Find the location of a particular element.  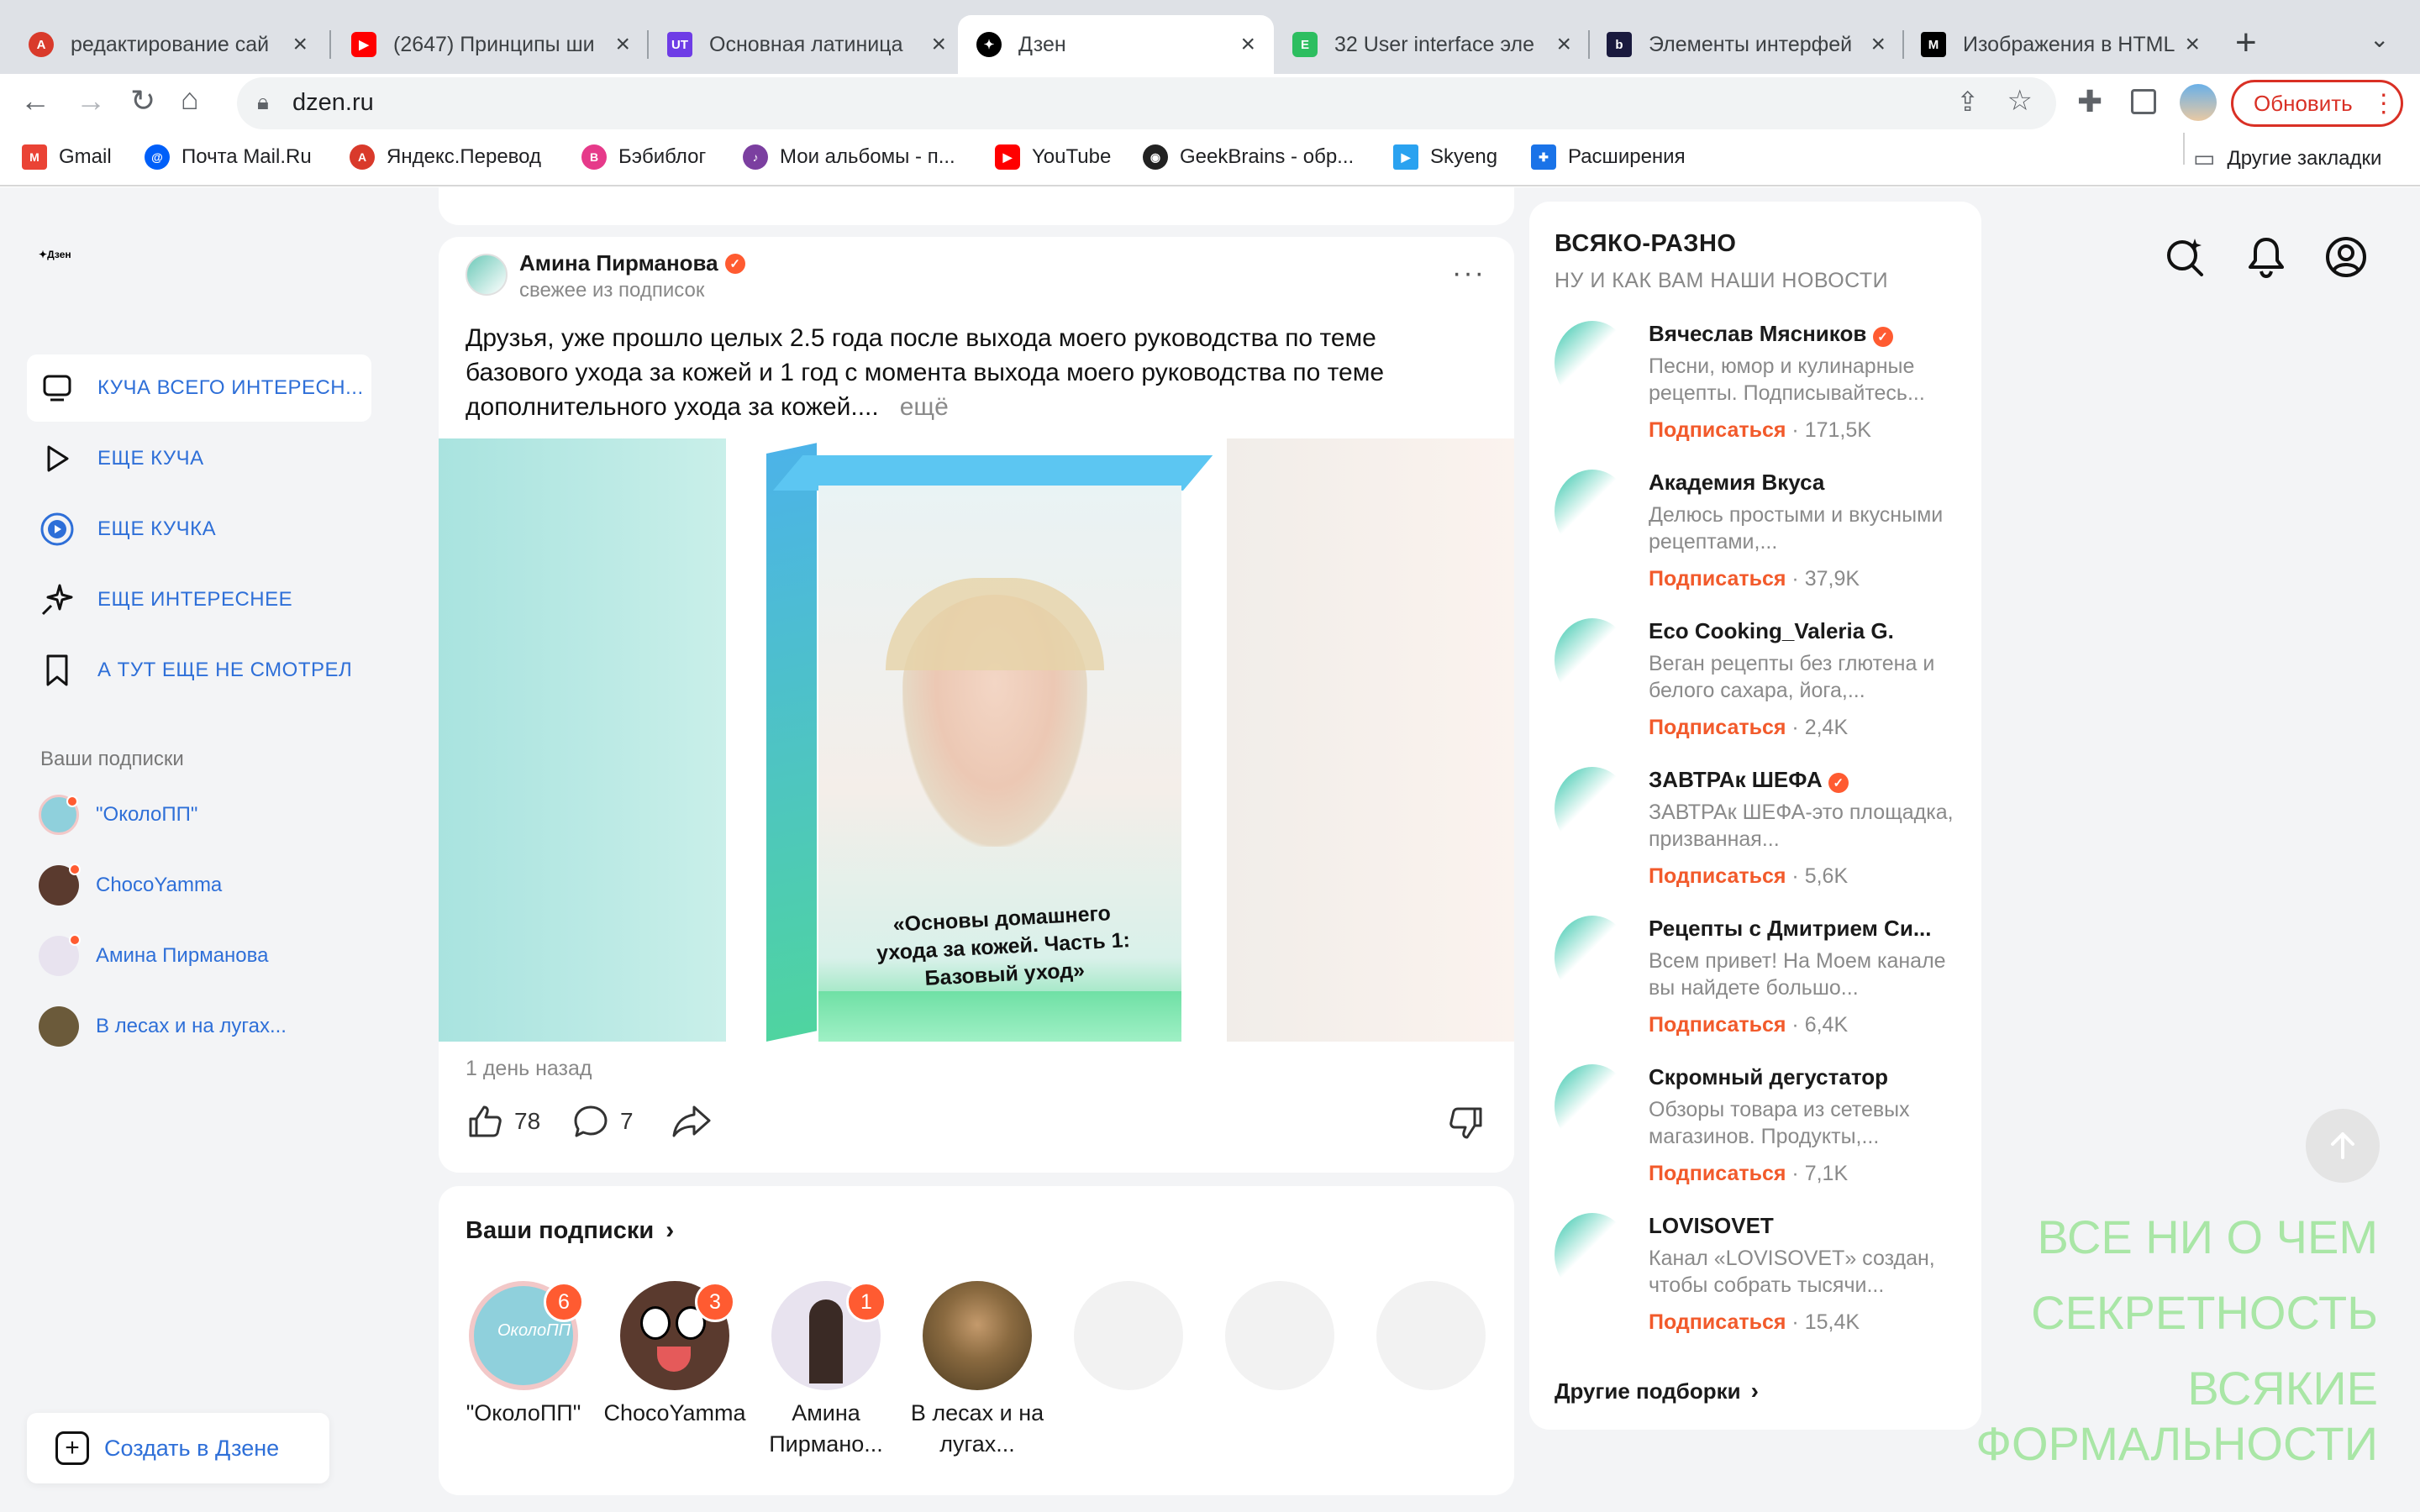

tab-1: ▶ (2647) Принципы ши × is located at coordinates (491, 44).